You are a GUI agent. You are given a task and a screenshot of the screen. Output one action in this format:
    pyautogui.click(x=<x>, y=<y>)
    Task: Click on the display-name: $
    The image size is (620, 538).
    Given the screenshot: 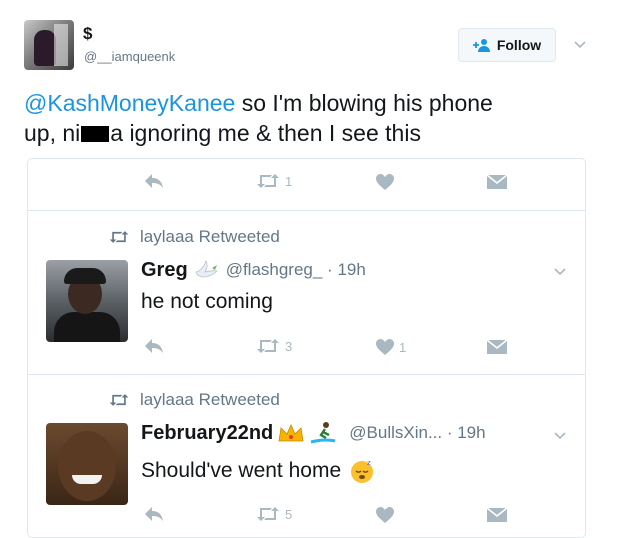 What is the action you would take?
    pyautogui.click(x=87, y=34)
    